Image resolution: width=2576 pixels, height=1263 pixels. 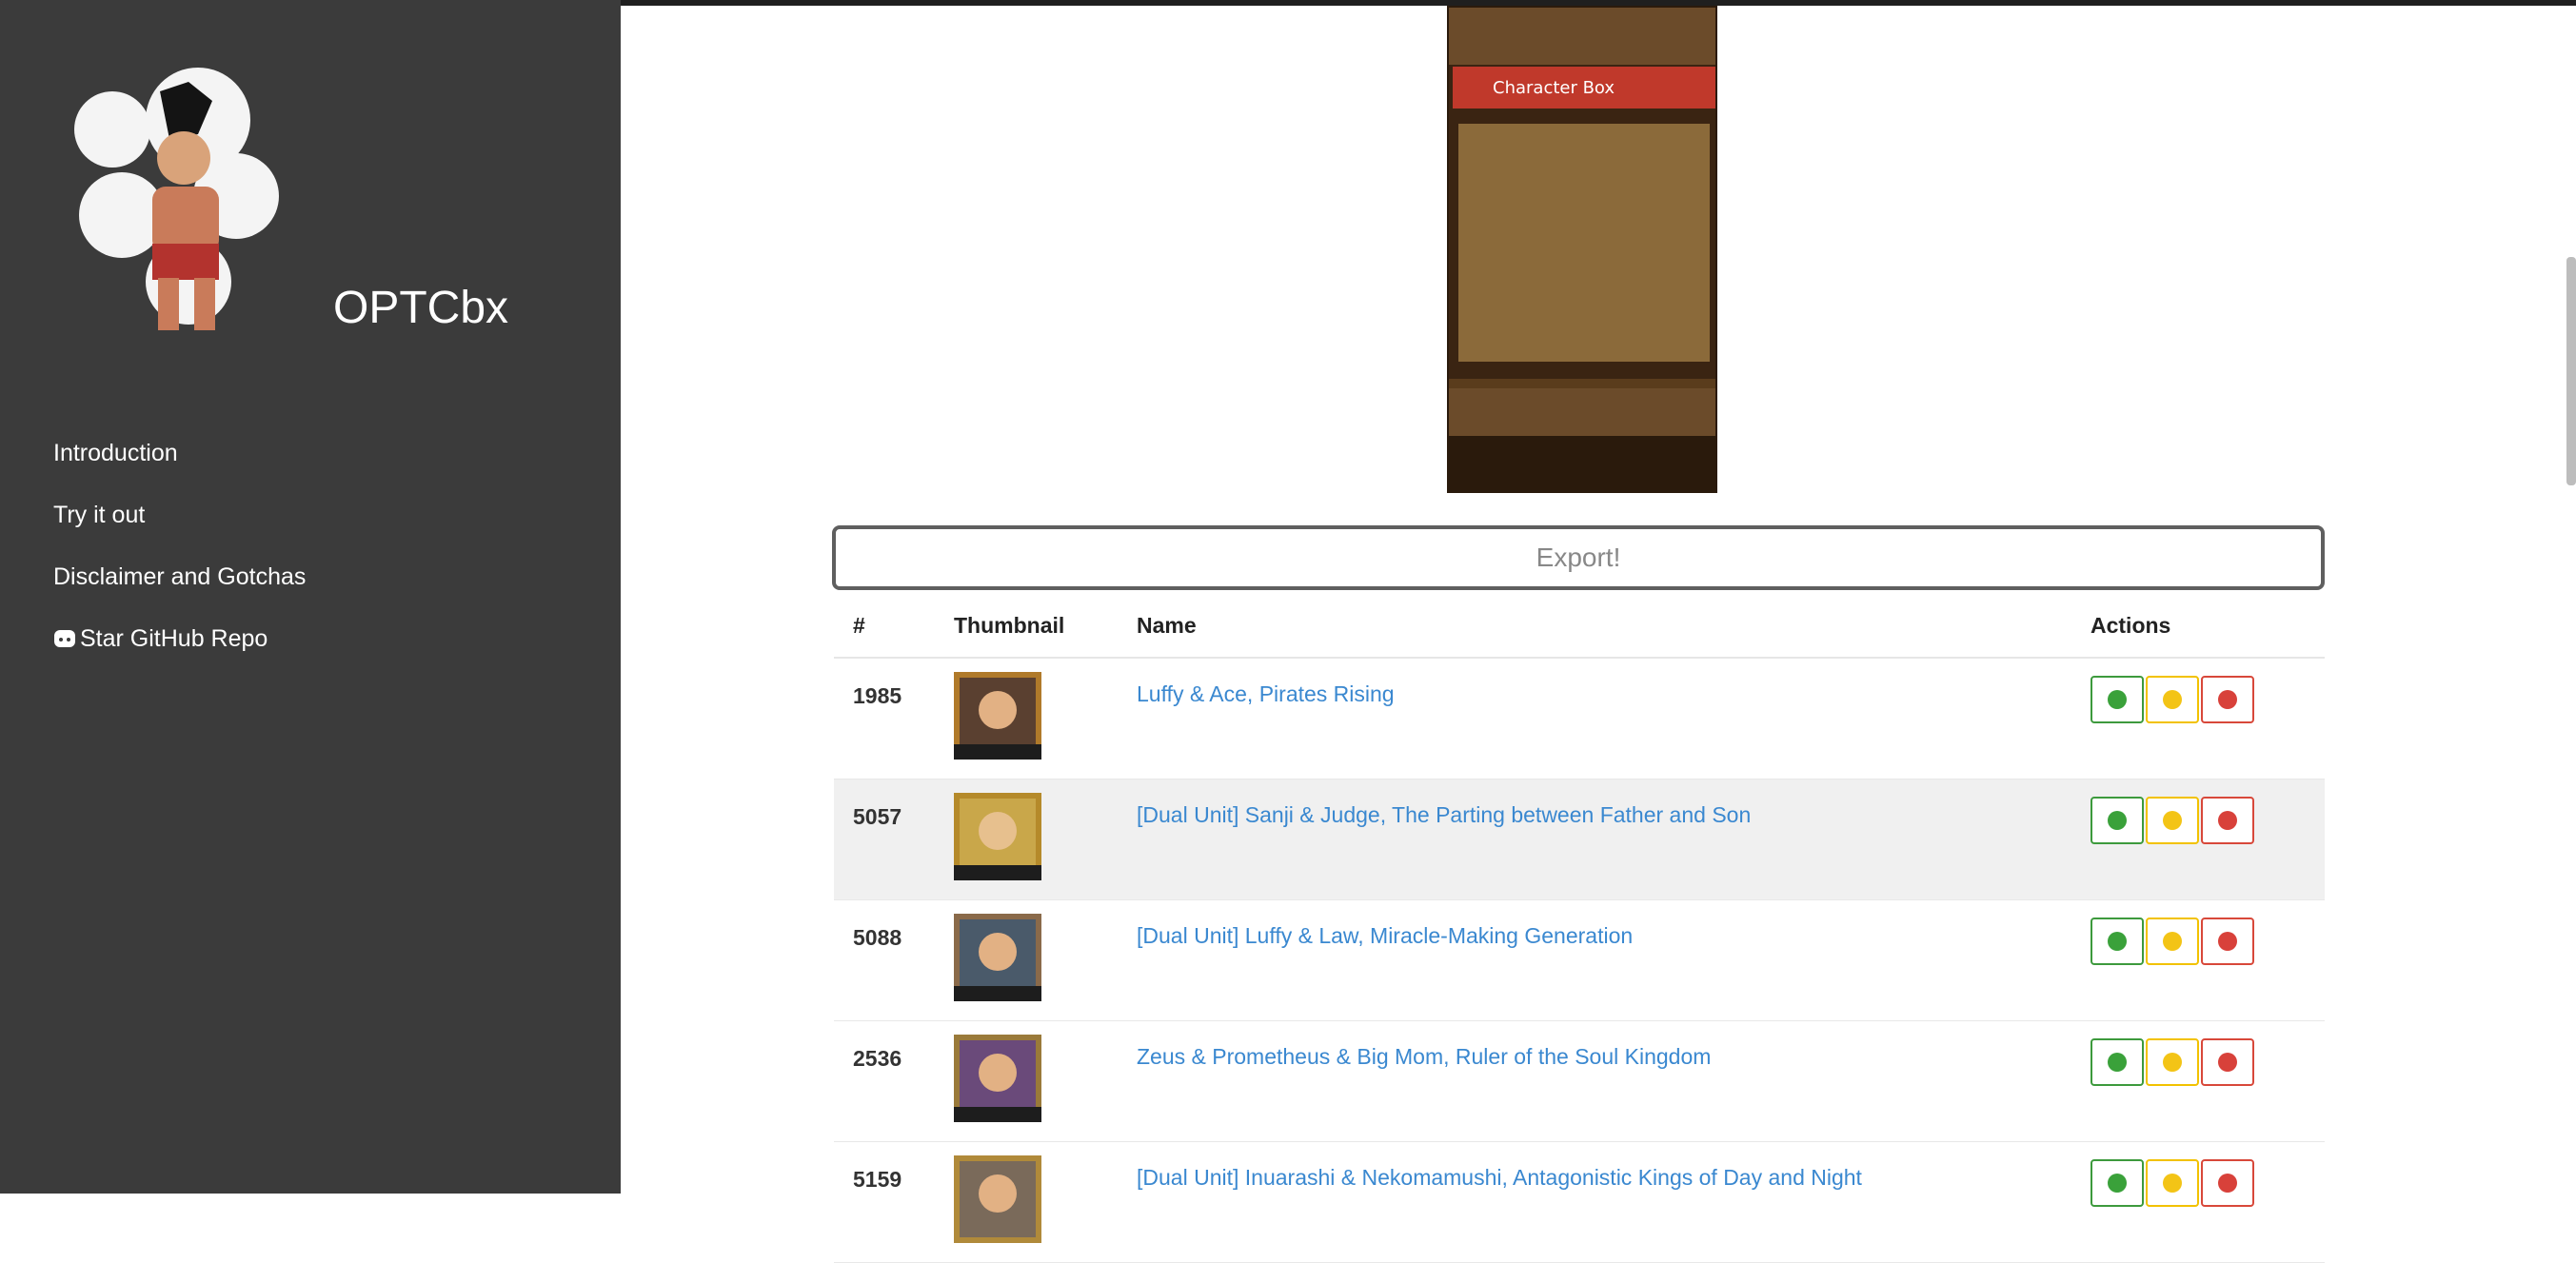 I want to click on header-thumbnail: Thumbnail, so click(x=1009, y=626).